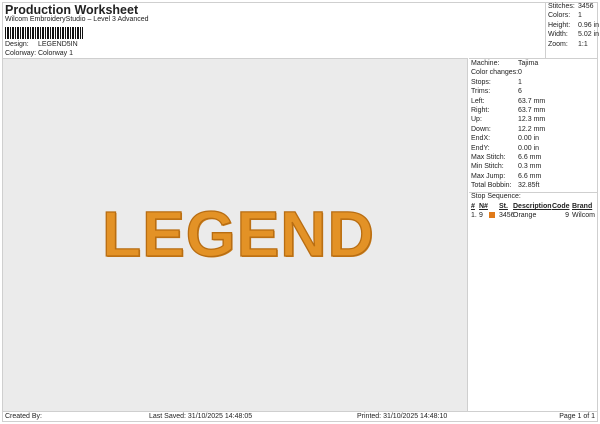 The image size is (600, 424). What do you see at coordinates (58, 44) in the screenshot?
I see `design-value: LEGEND5IN` at bounding box center [58, 44].